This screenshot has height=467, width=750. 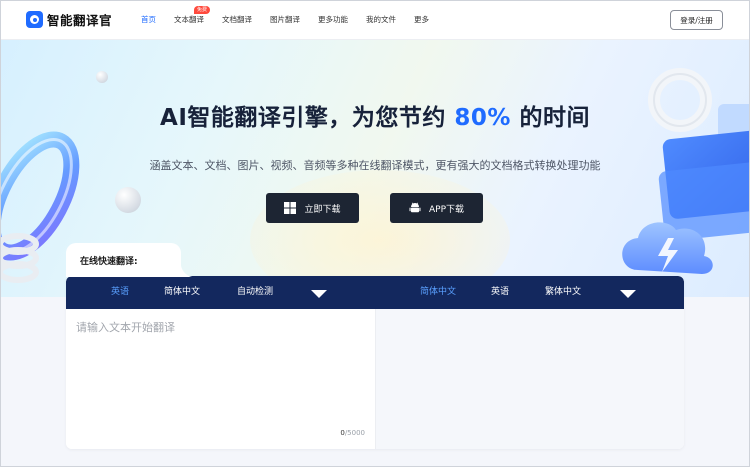 I want to click on source-text-input, so click(x=221, y=369).